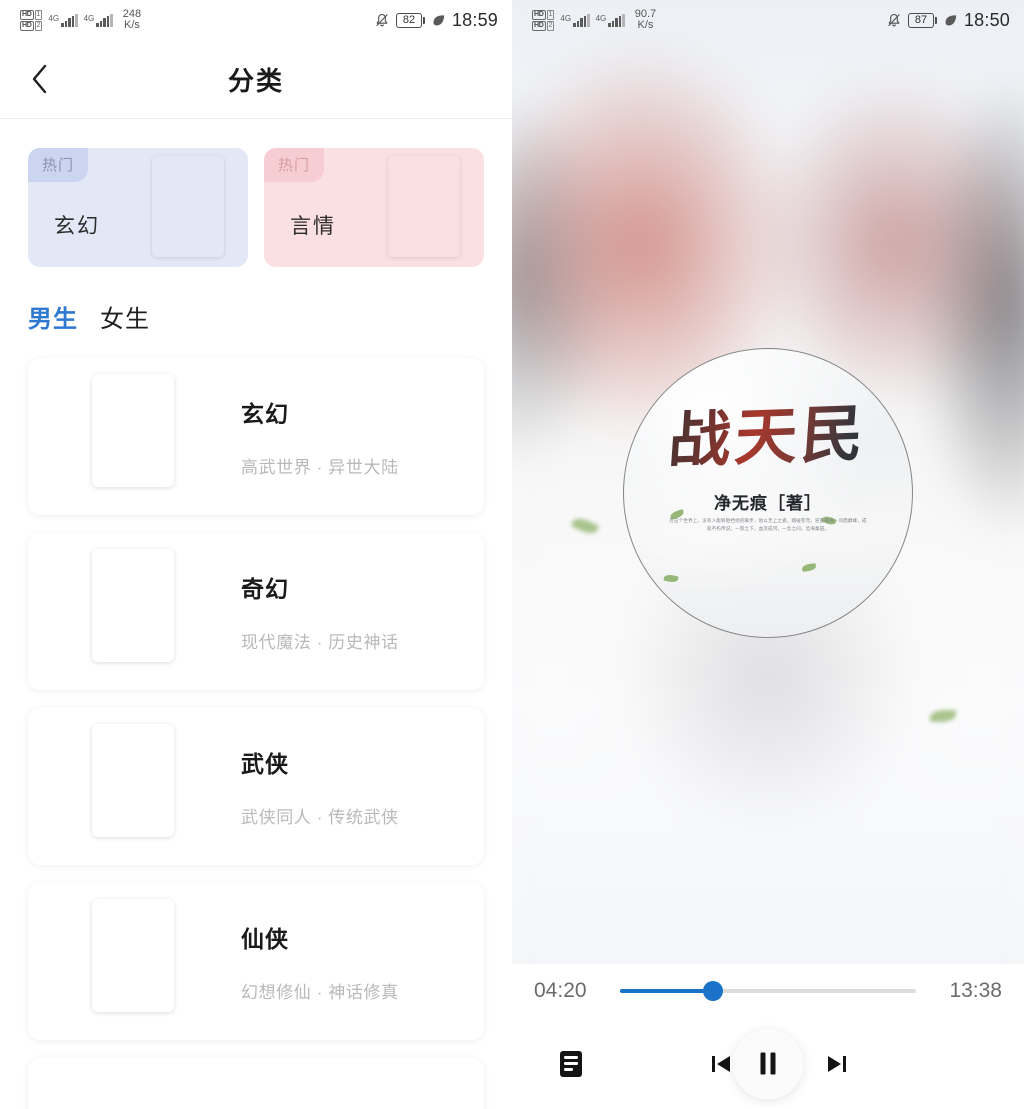  I want to click on category-text: 奇幻 现代魔法 · 历史神话, so click(320, 611).